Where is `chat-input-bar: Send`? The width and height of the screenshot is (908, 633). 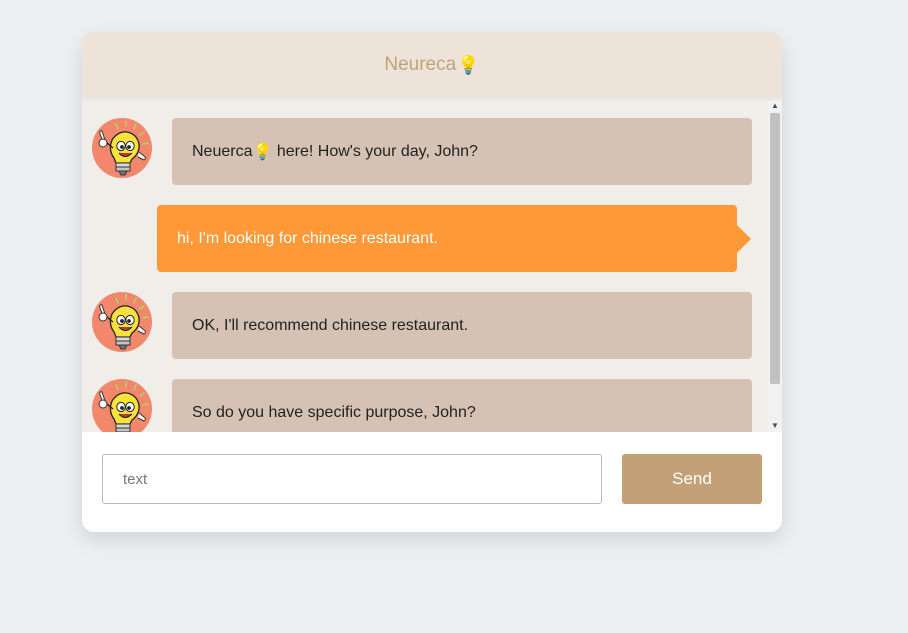 chat-input-bar: Send is located at coordinates (432, 482).